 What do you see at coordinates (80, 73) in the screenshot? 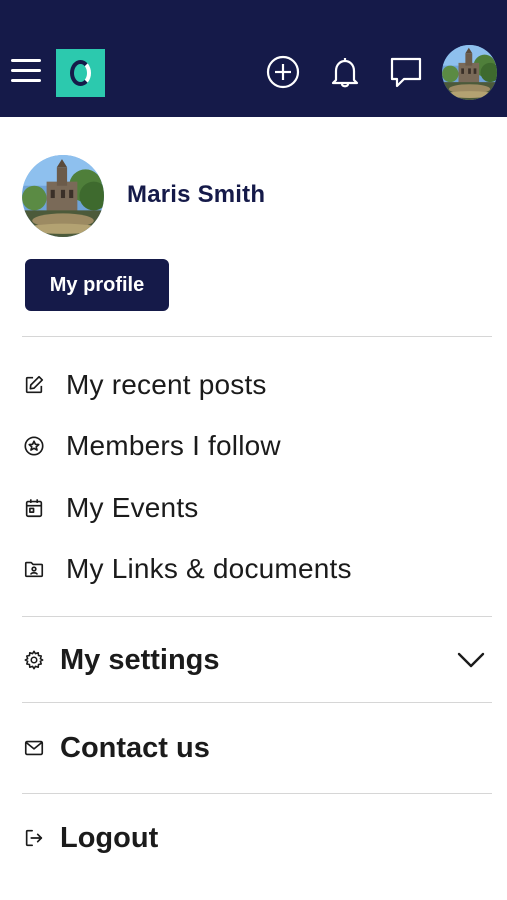
I see `app-logo` at bounding box center [80, 73].